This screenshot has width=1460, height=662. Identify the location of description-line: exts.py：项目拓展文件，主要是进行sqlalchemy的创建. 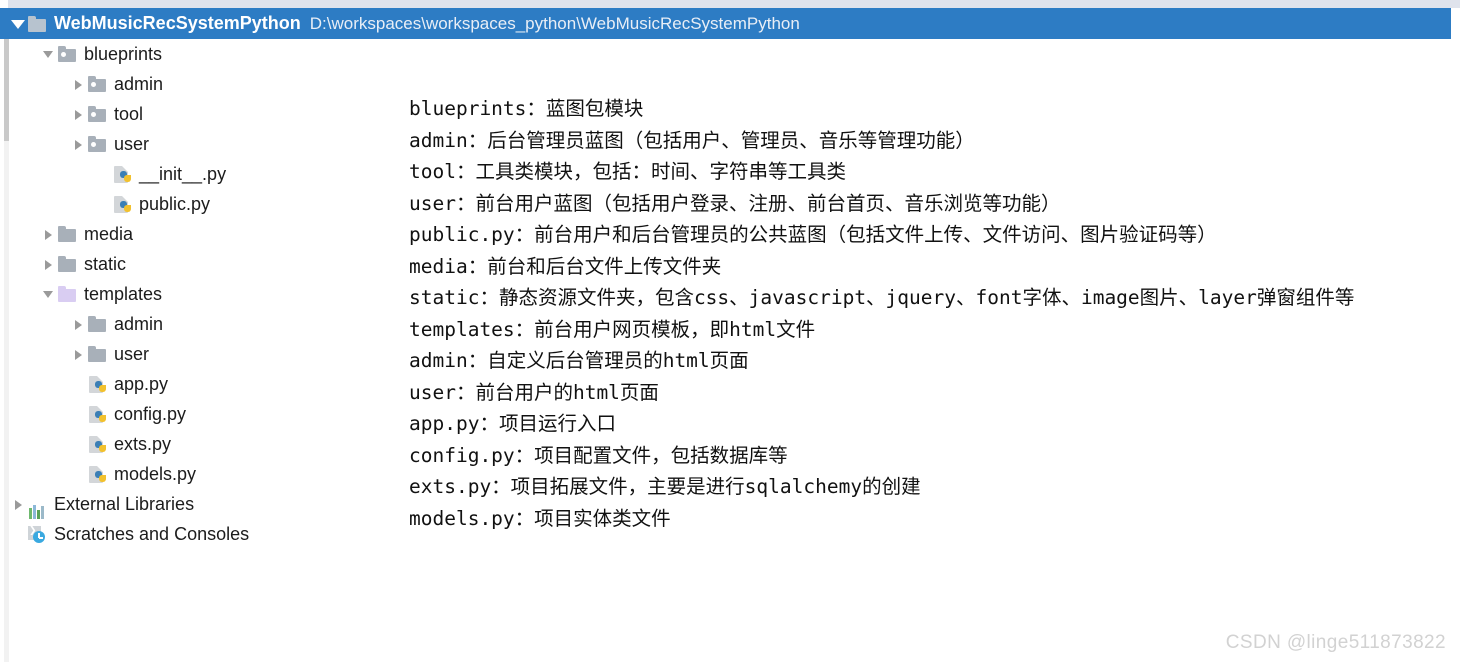
(665, 486).